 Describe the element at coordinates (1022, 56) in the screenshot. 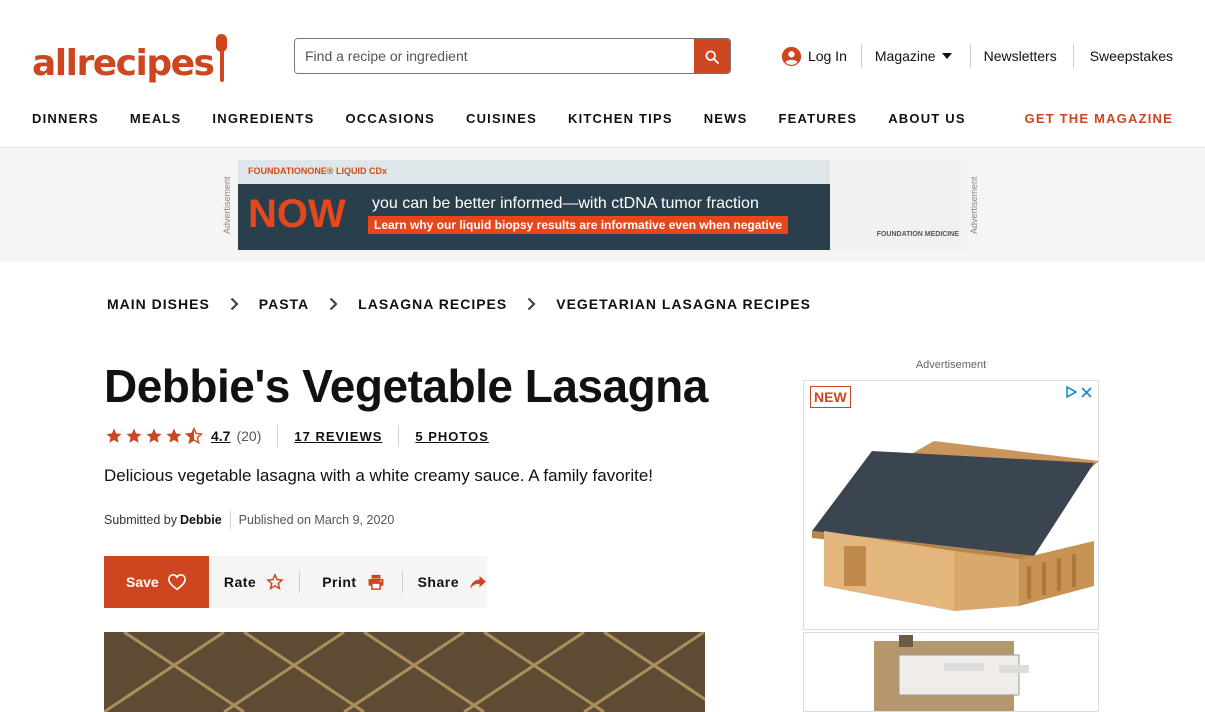

I see `newsletters-link: Newsletters` at that location.